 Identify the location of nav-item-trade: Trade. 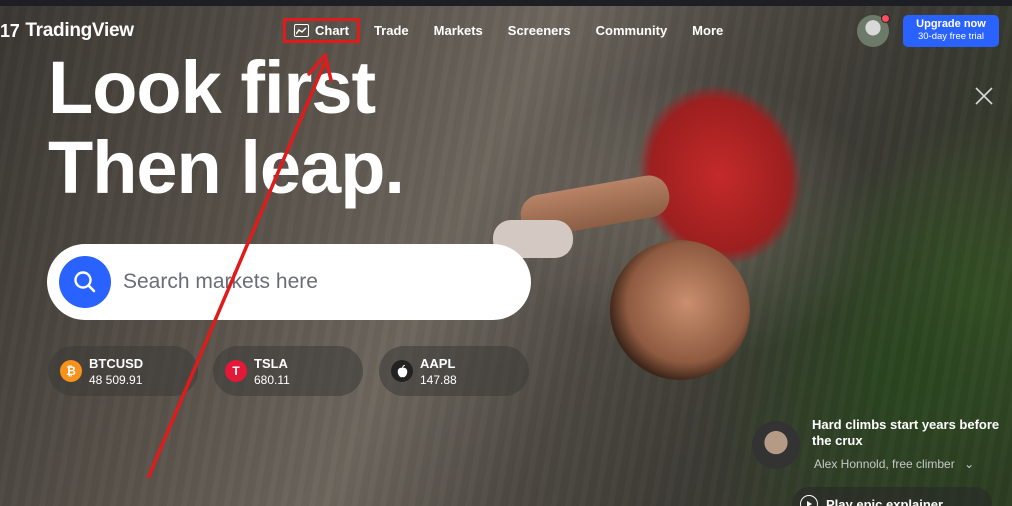
(391, 30).